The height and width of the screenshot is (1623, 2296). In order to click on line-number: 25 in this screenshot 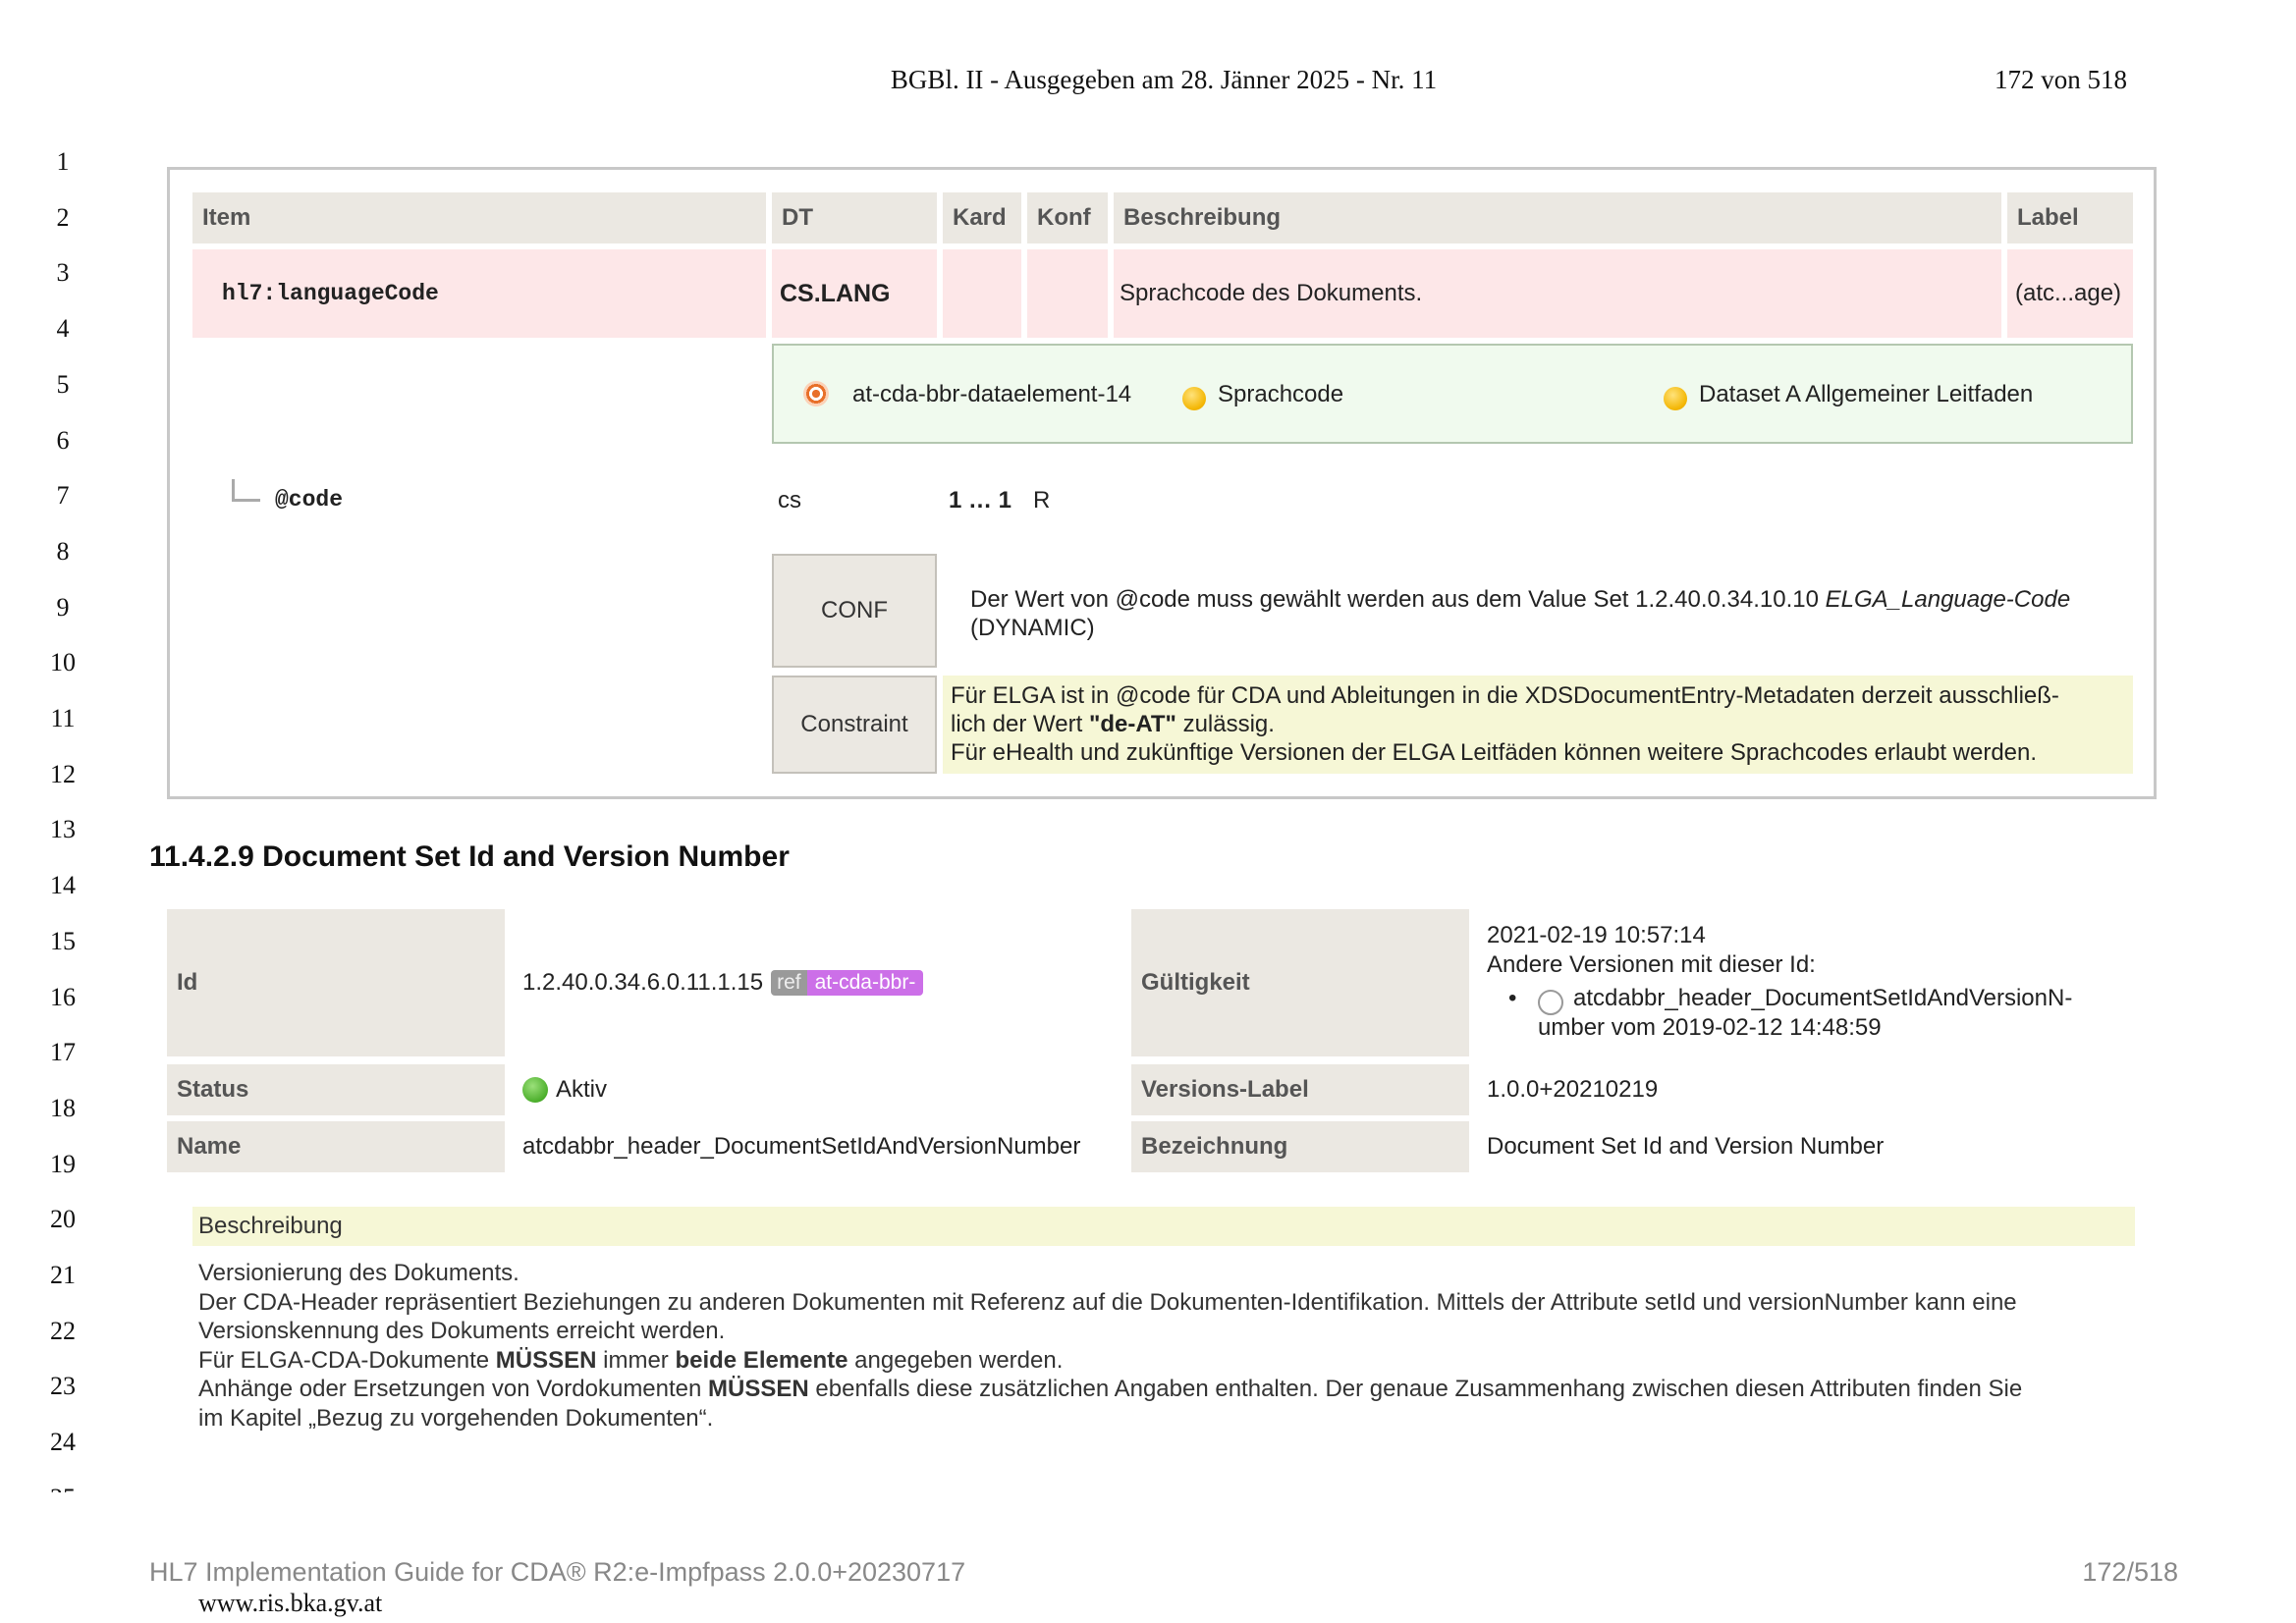, I will do `click(62, 1488)`.